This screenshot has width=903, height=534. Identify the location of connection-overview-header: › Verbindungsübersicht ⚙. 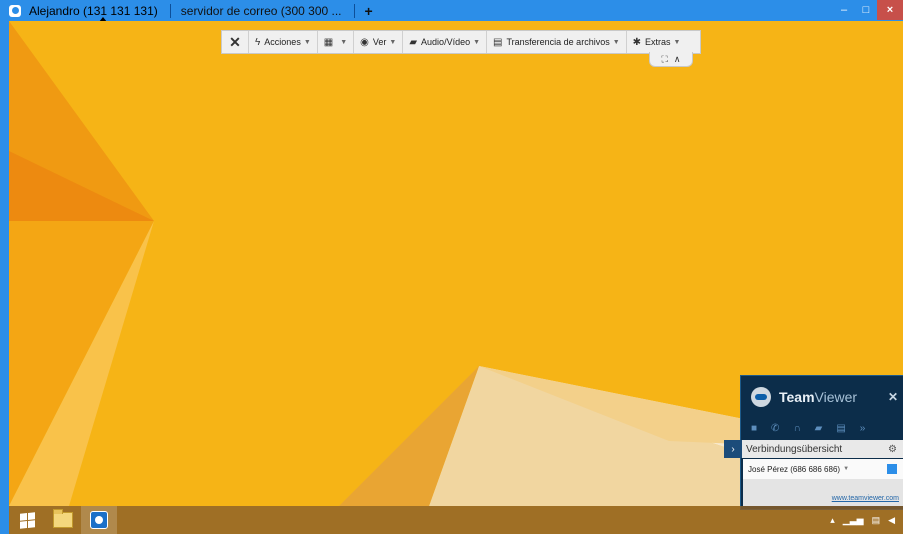
(813, 449).